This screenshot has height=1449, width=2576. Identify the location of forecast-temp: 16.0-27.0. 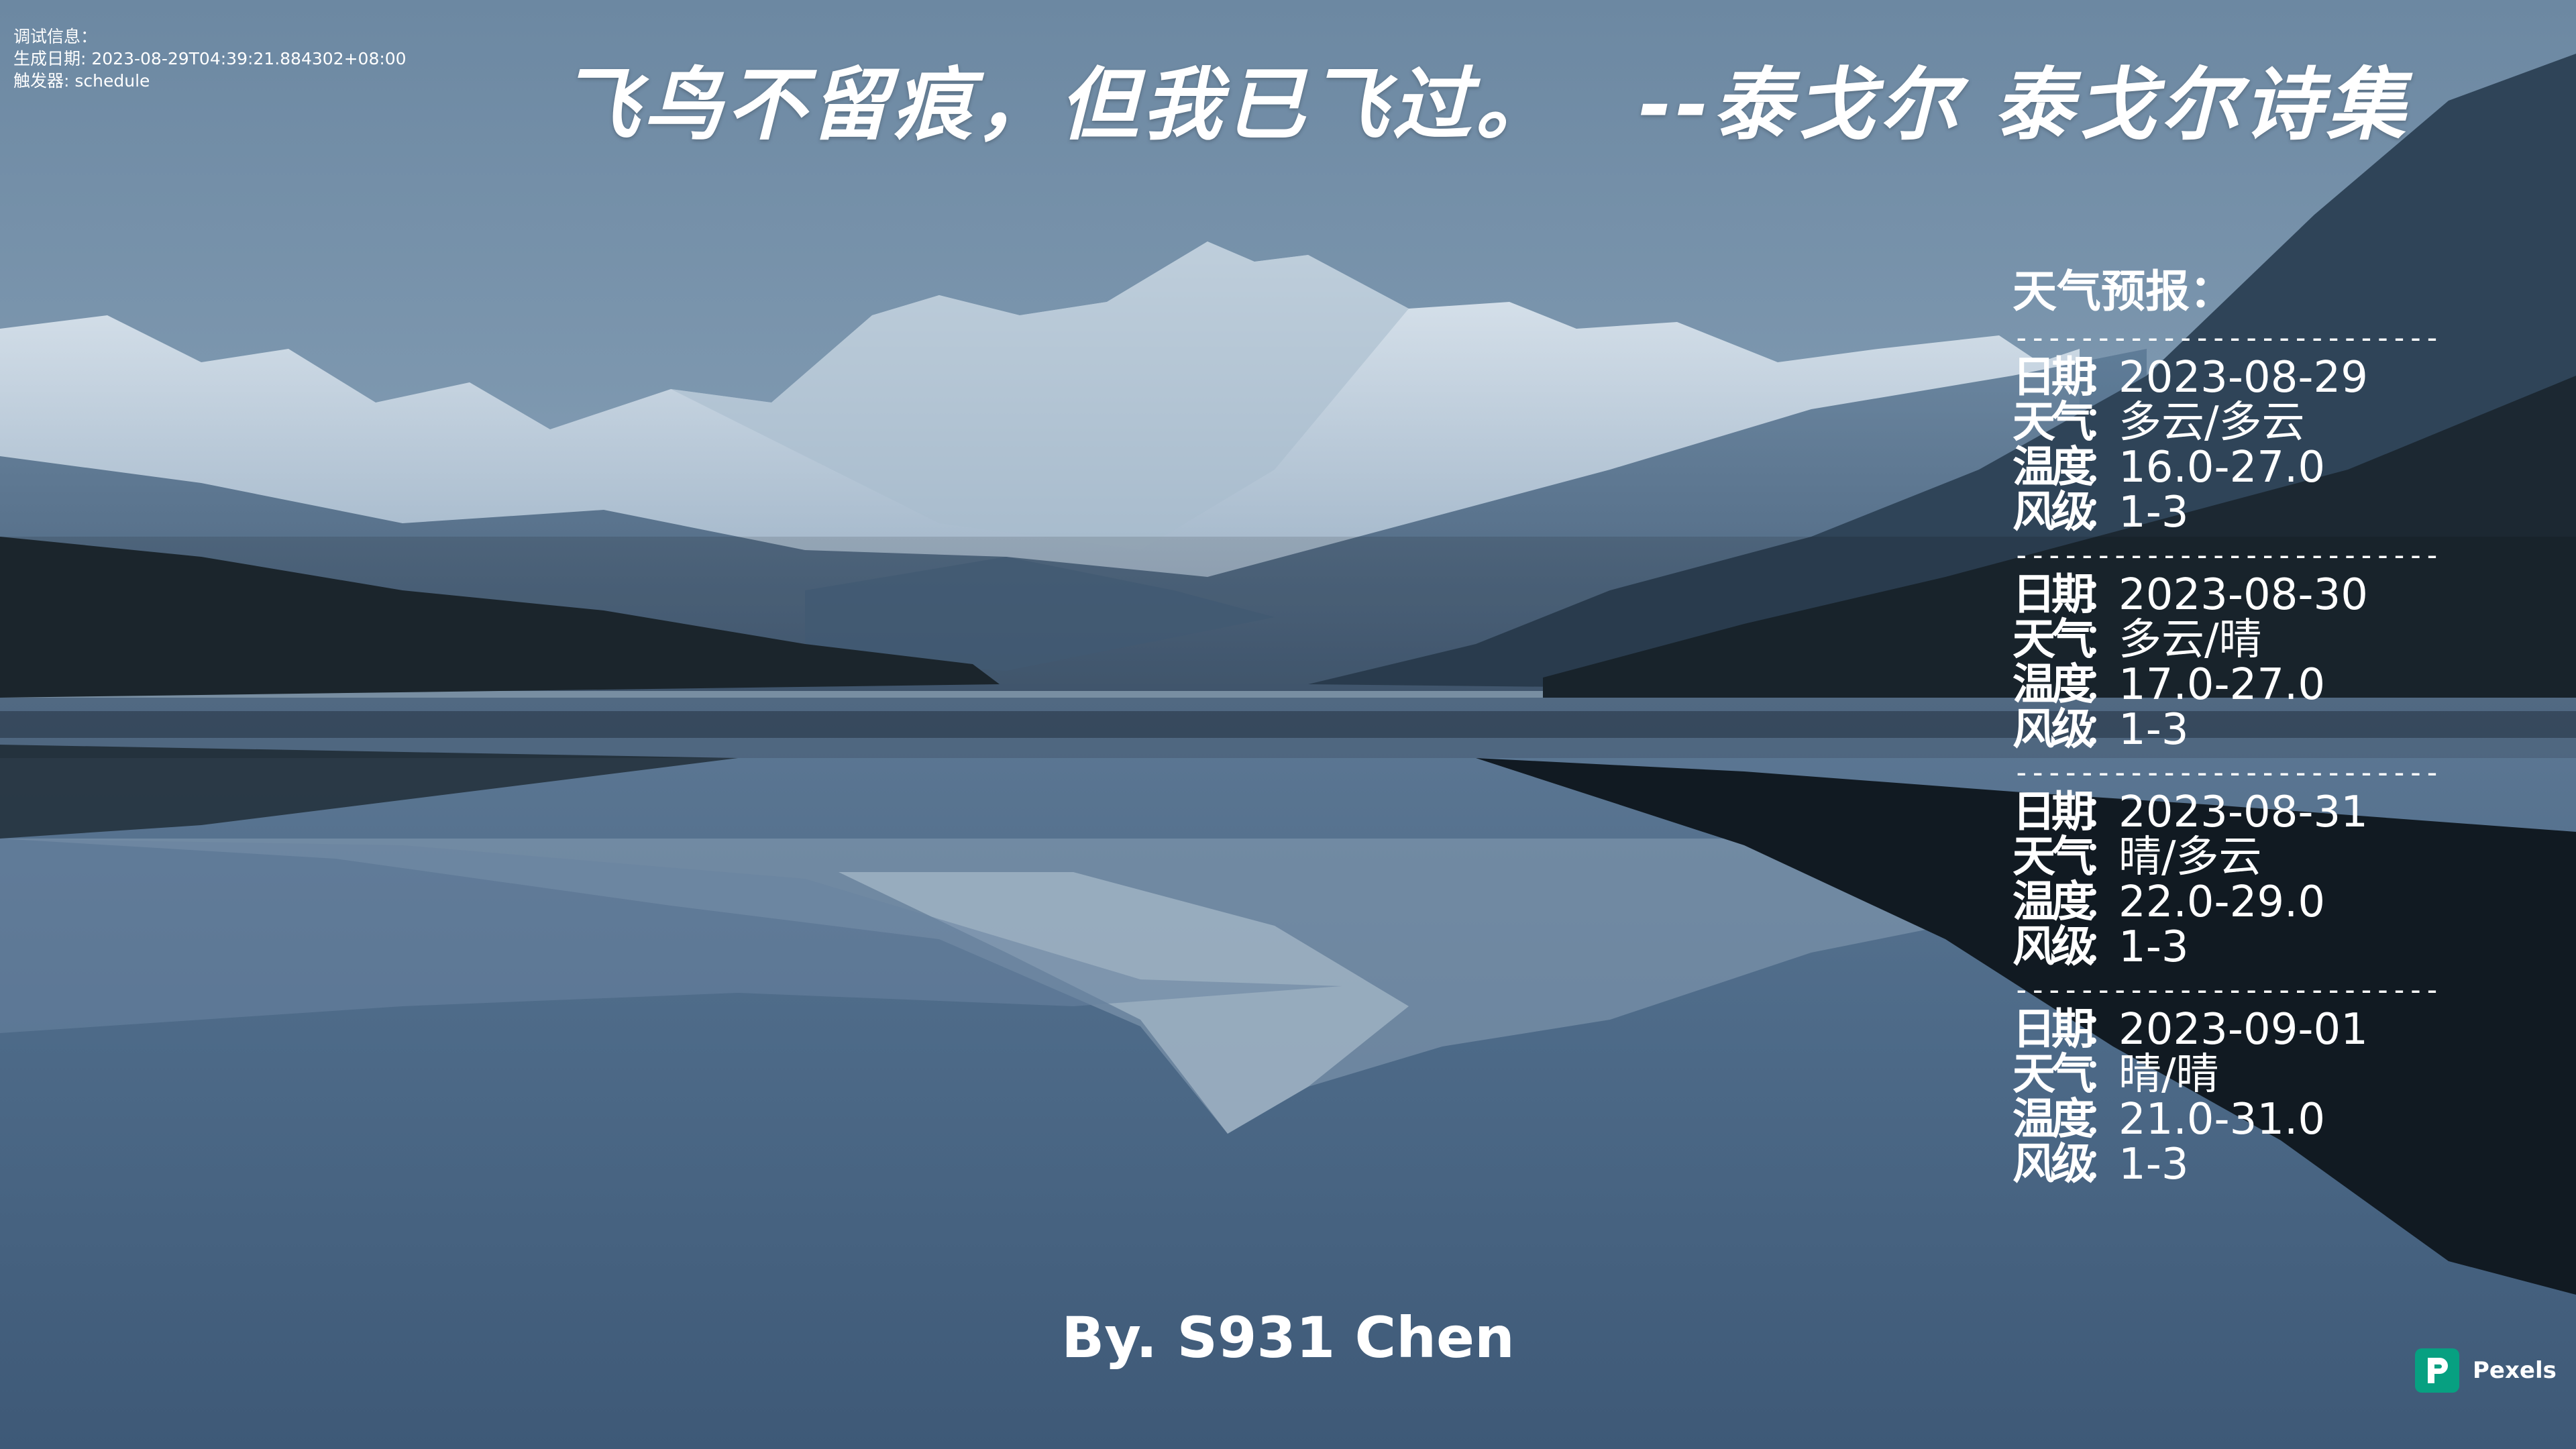
(2222, 467).